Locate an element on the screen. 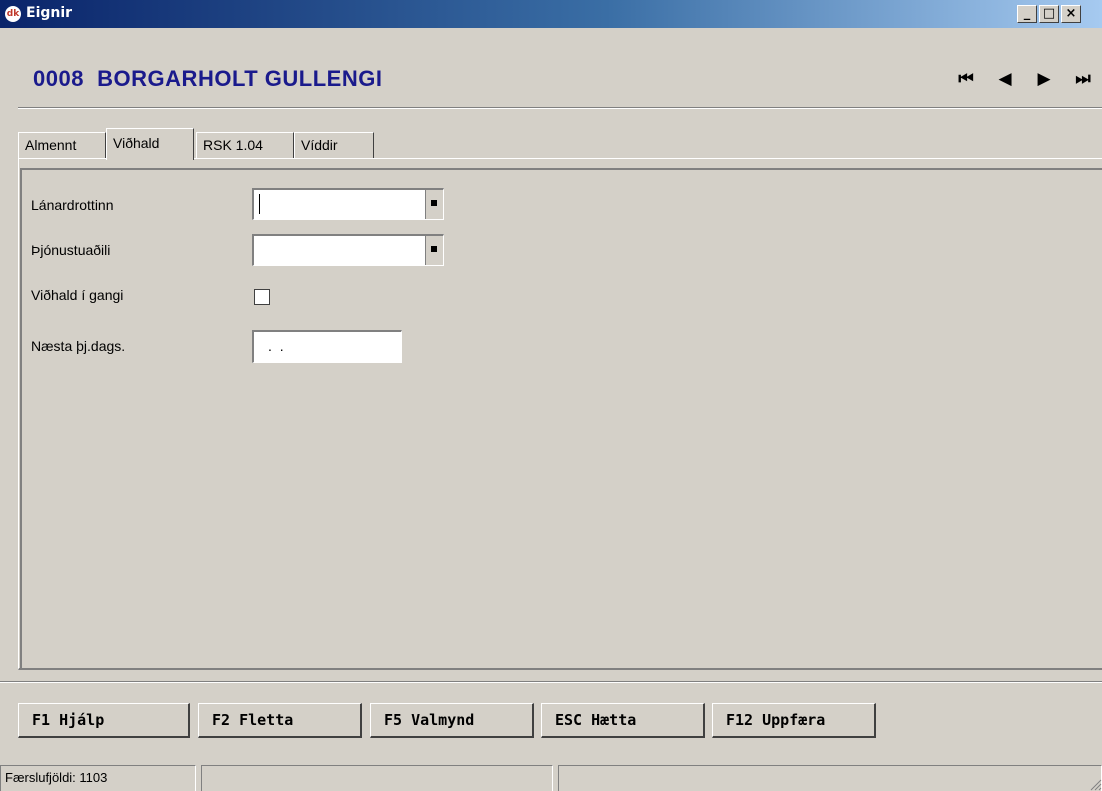  first-record-icon: ⏮ is located at coordinates (966, 79).